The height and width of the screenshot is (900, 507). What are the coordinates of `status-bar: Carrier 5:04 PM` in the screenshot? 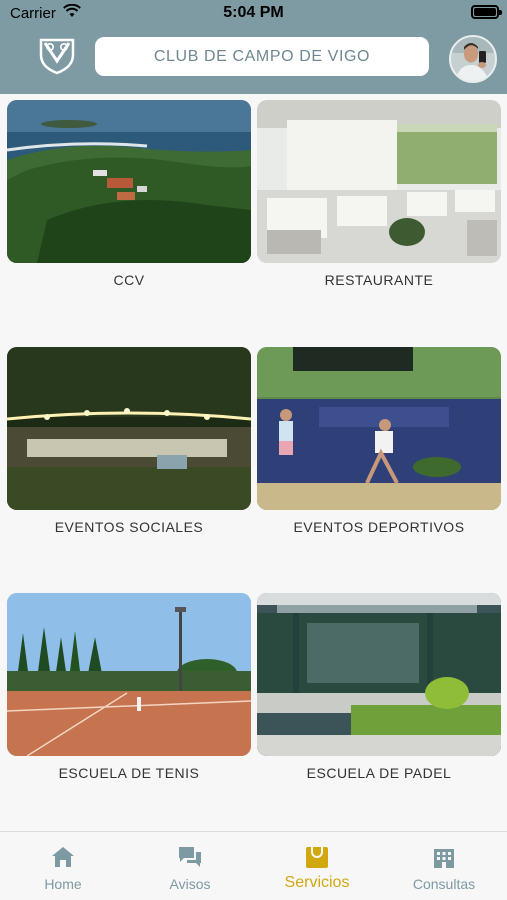 It's located at (253, 14).